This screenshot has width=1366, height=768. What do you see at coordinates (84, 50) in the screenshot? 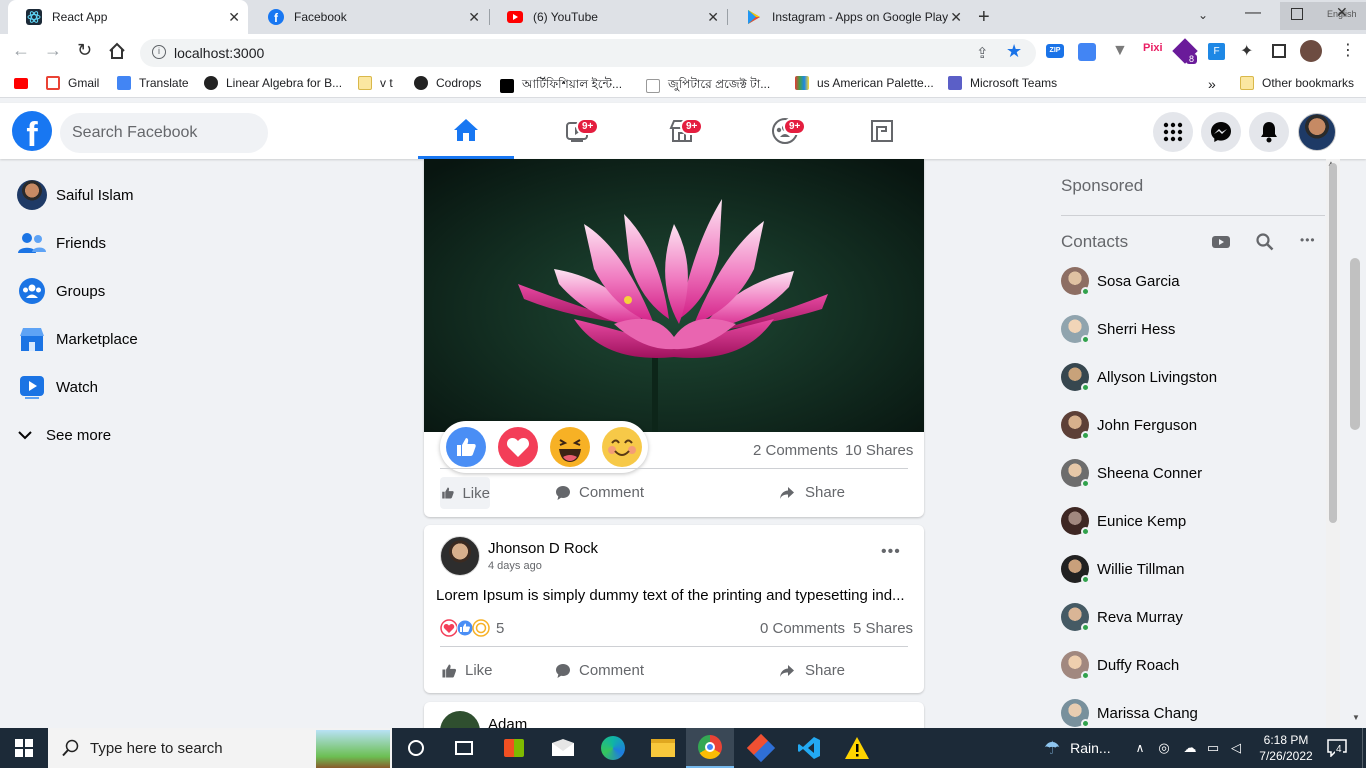
I see `reload-button: ↻` at bounding box center [84, 50].